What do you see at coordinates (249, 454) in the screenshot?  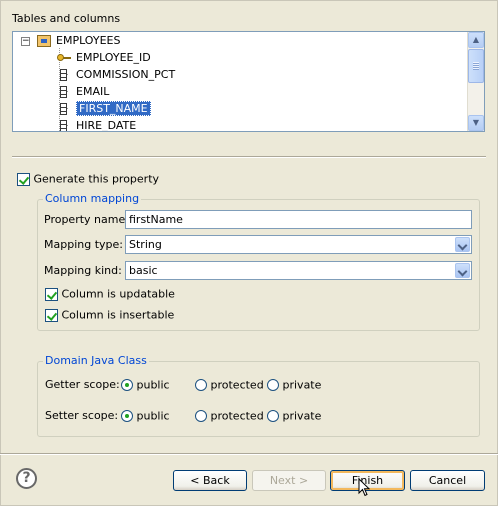 I see `footer-divider` at bounding box center [249, 454].